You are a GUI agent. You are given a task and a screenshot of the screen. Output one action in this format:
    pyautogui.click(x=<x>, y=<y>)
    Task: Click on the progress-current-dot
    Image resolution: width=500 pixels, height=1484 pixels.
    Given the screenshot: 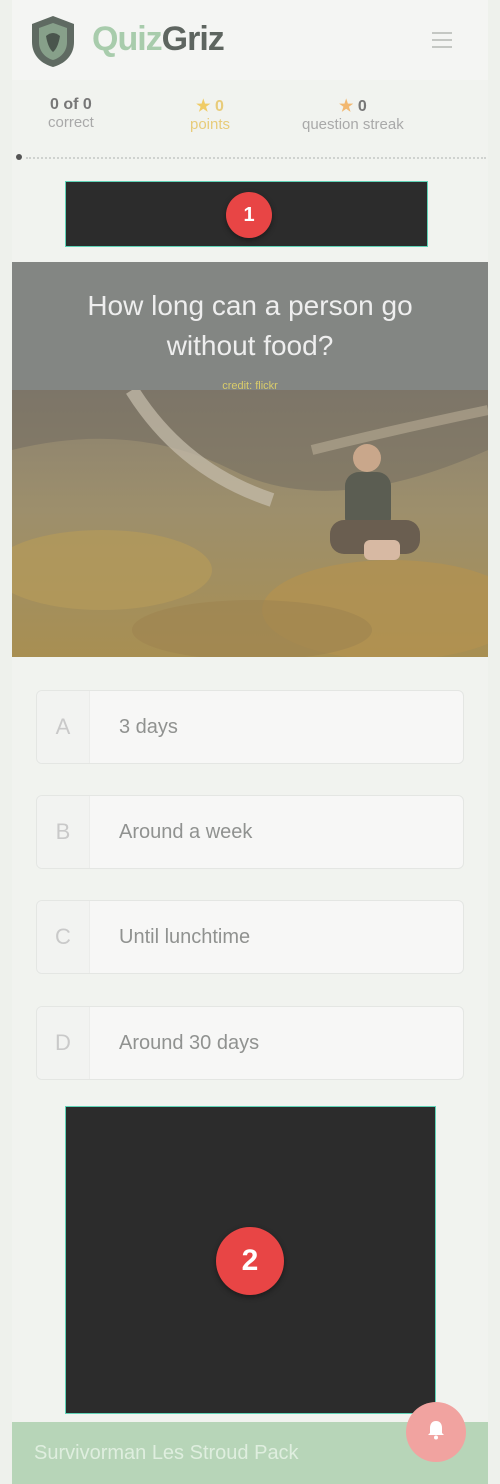 What is the action you would take?
    pyautogui.click(x=19, y=157)
    